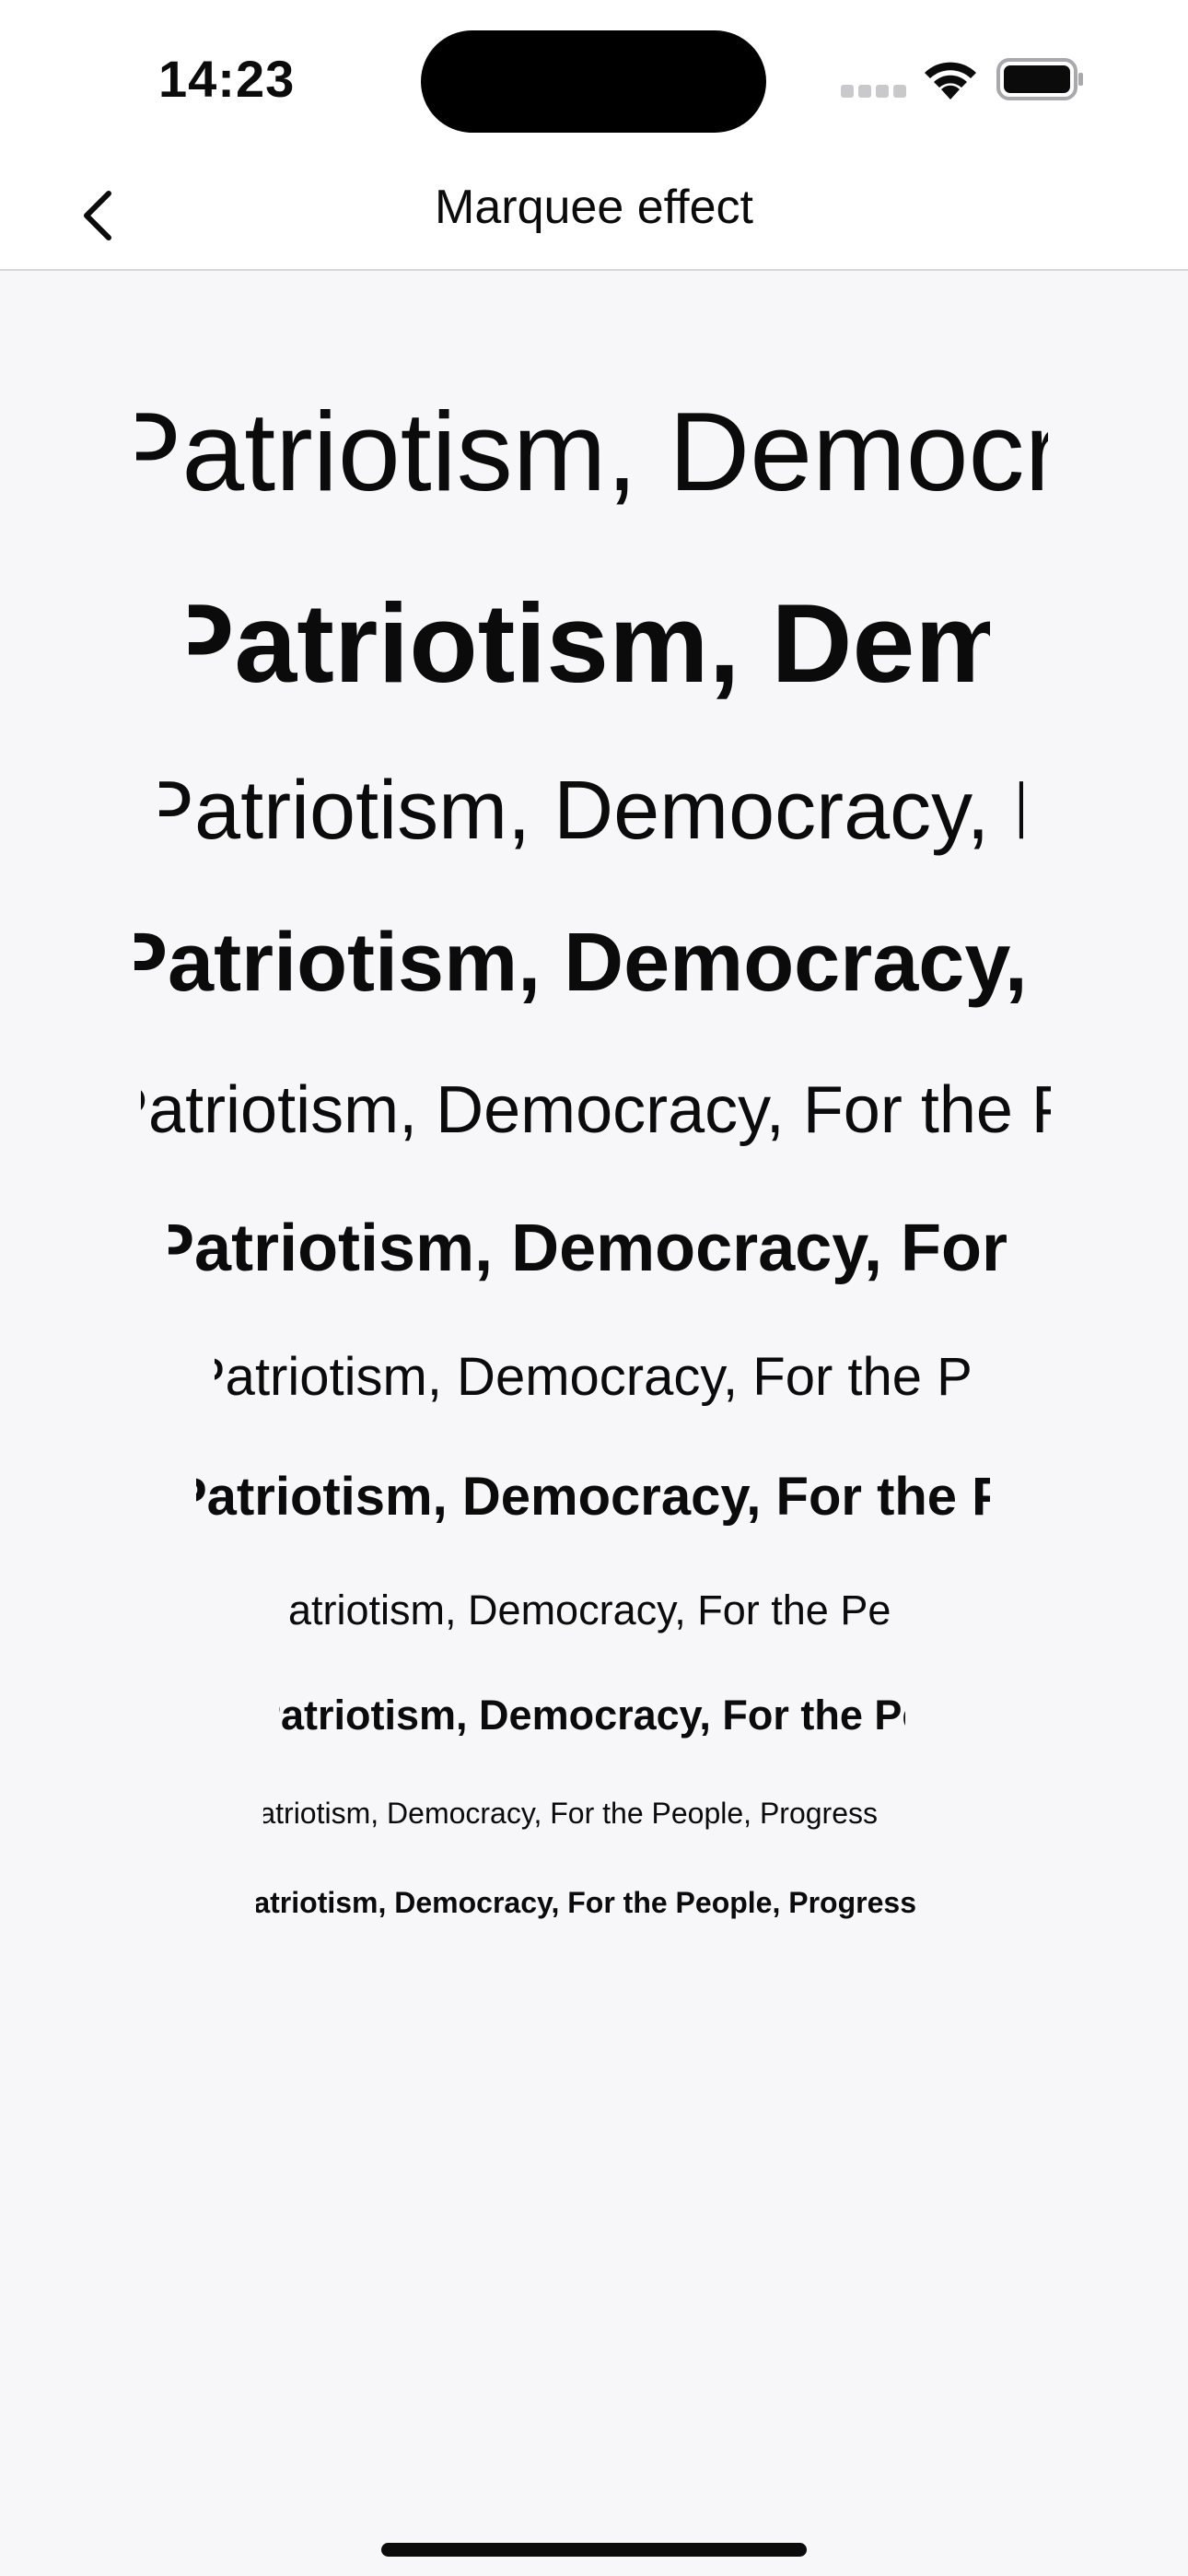  I want to click on status-time: 14:23, so click(227, 79).